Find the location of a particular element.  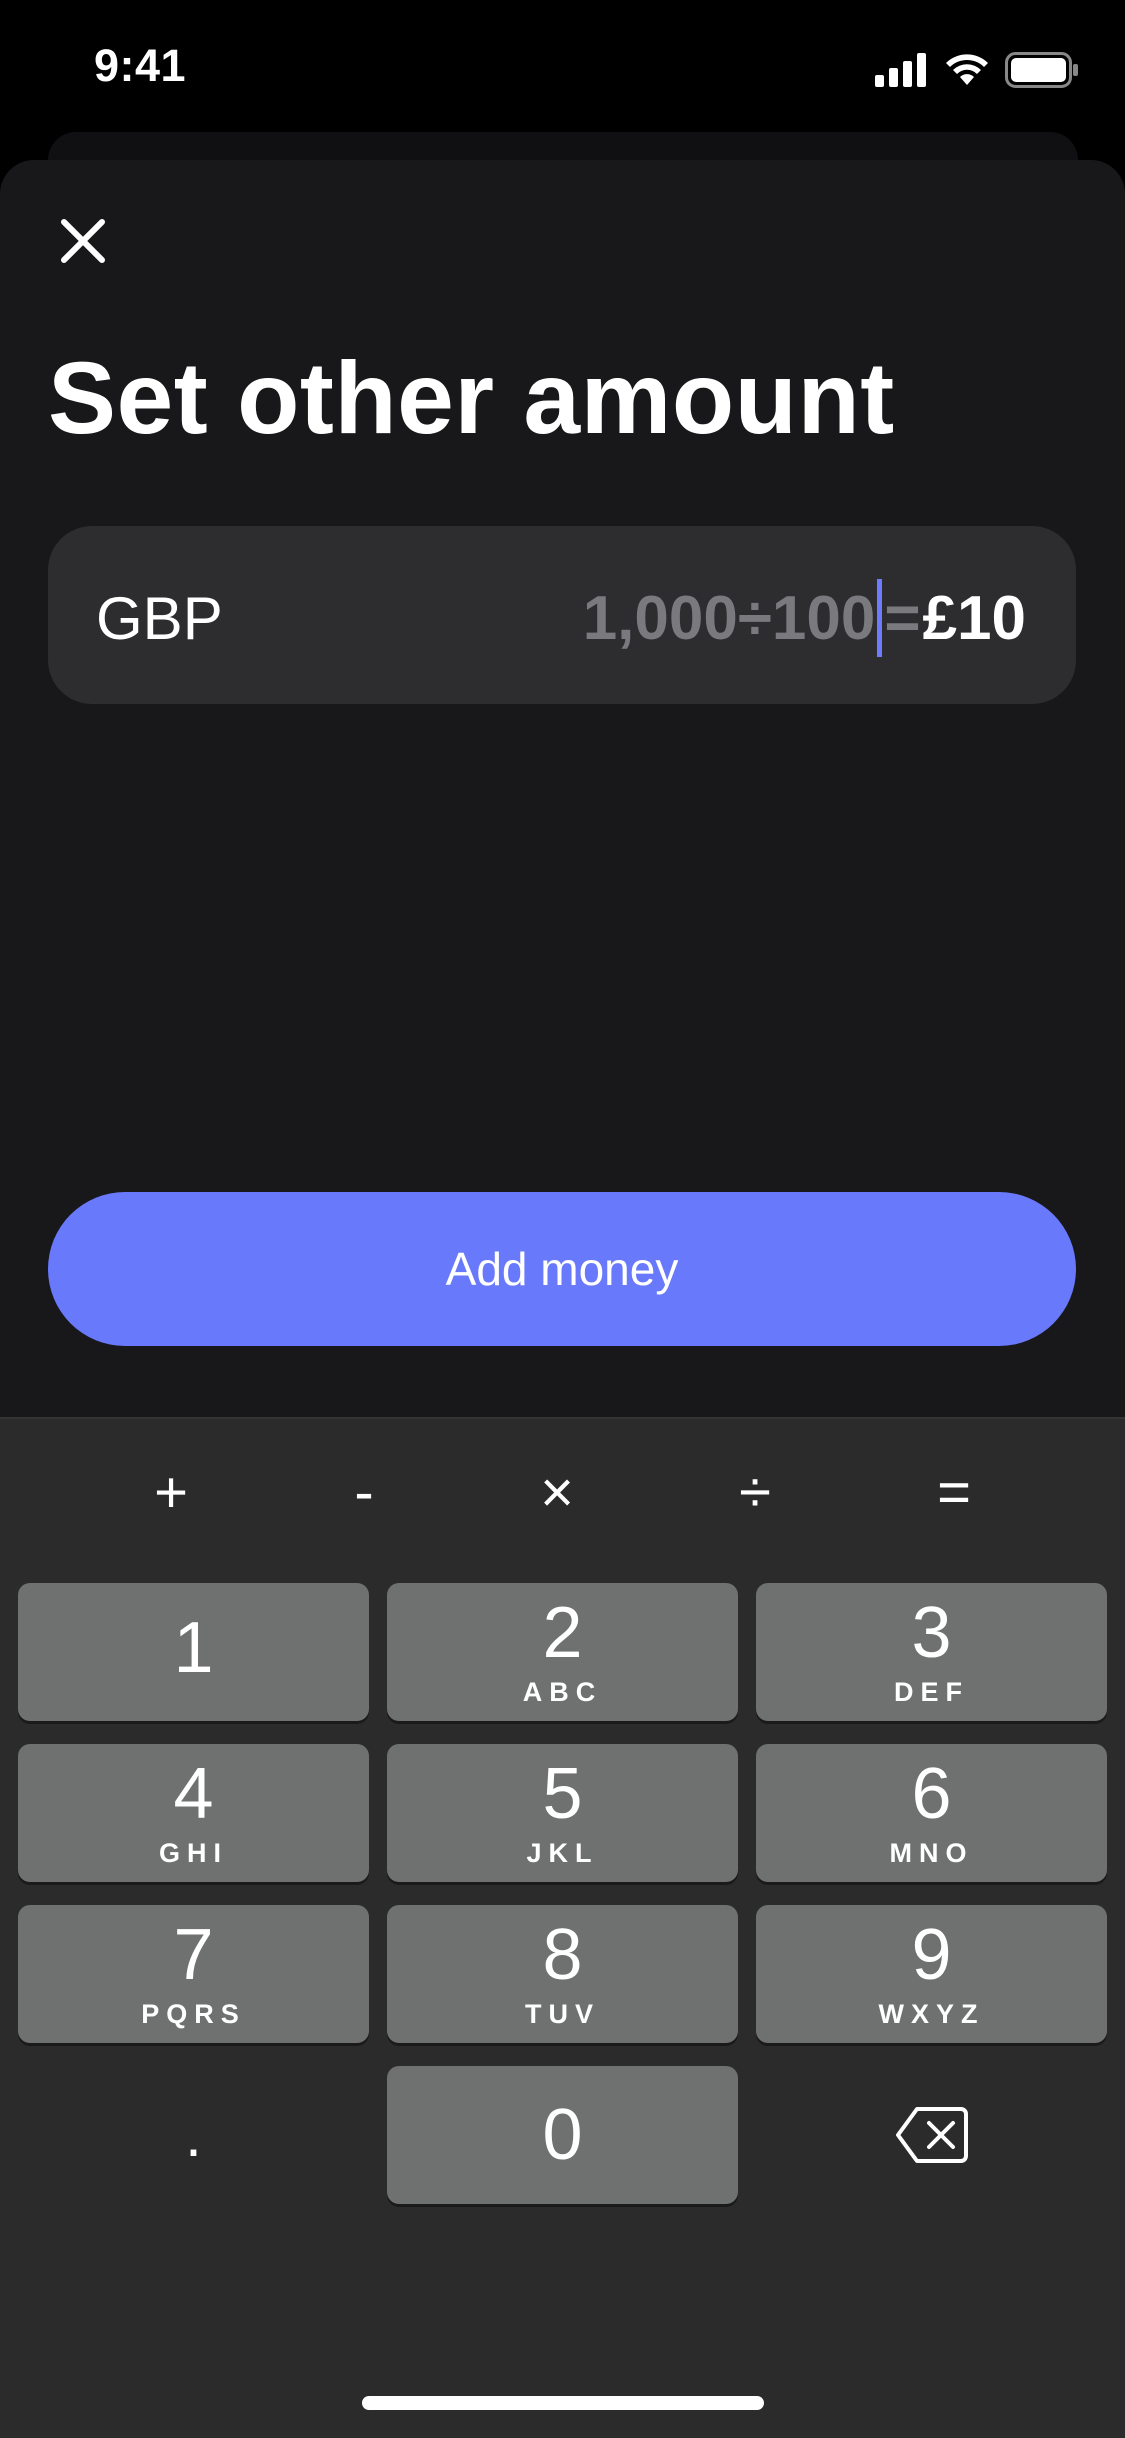

key-7: 7 PQRS is located at coordinates (193, 1974).